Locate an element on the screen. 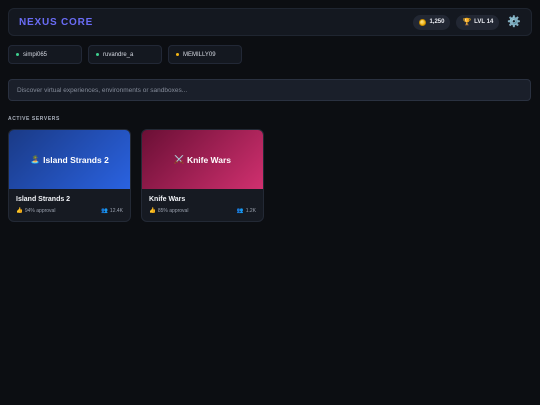 This screenshot has height=405, width=540. trophy-icon: 🏆 is located at coordinates (467, 22).